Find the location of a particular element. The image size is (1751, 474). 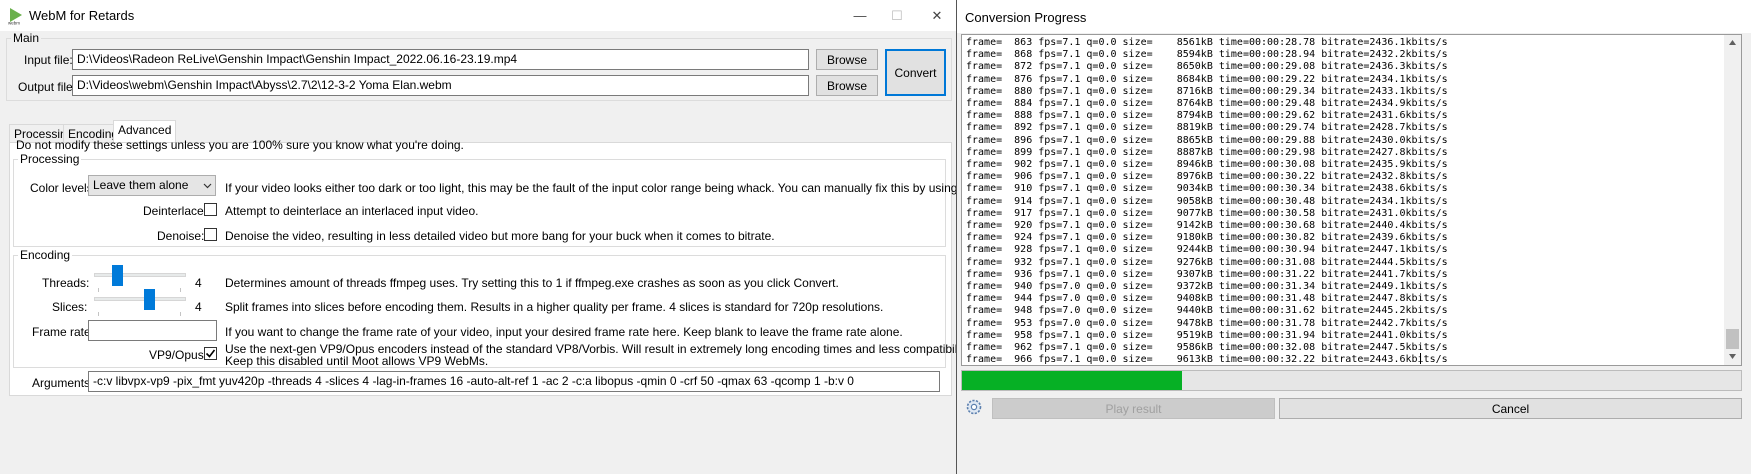

close-button: ✕ is located at coordinates (937, 15).